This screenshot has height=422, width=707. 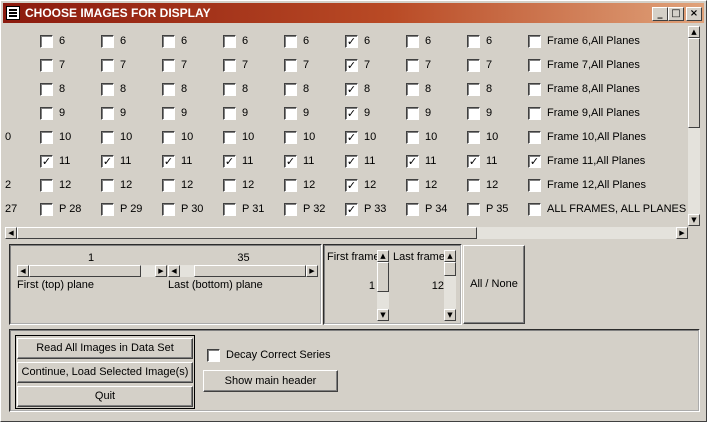 I want to click on decay-checkbox-box, so click(x=213, y=355).